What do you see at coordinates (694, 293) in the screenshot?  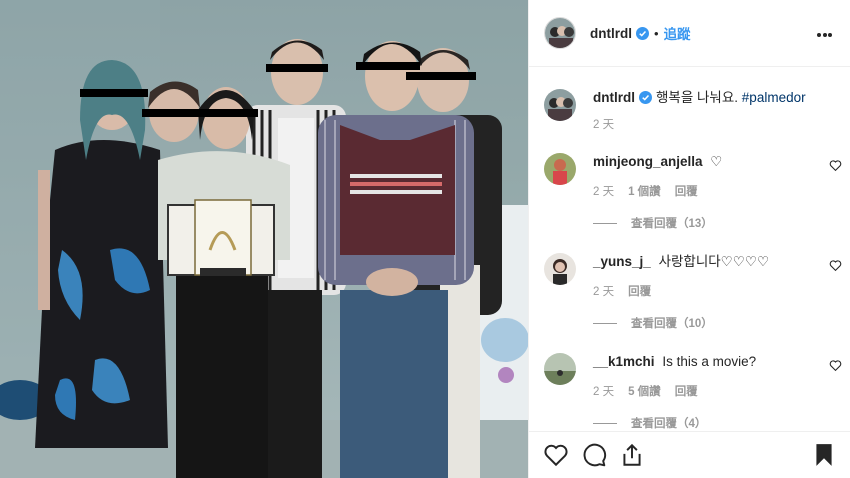 I see `comment-item: _yuns_j_ 사랑합니다♡♡♡♡ 2 天 回覆 查看回覆（10）` at bounding box center [694, 293].